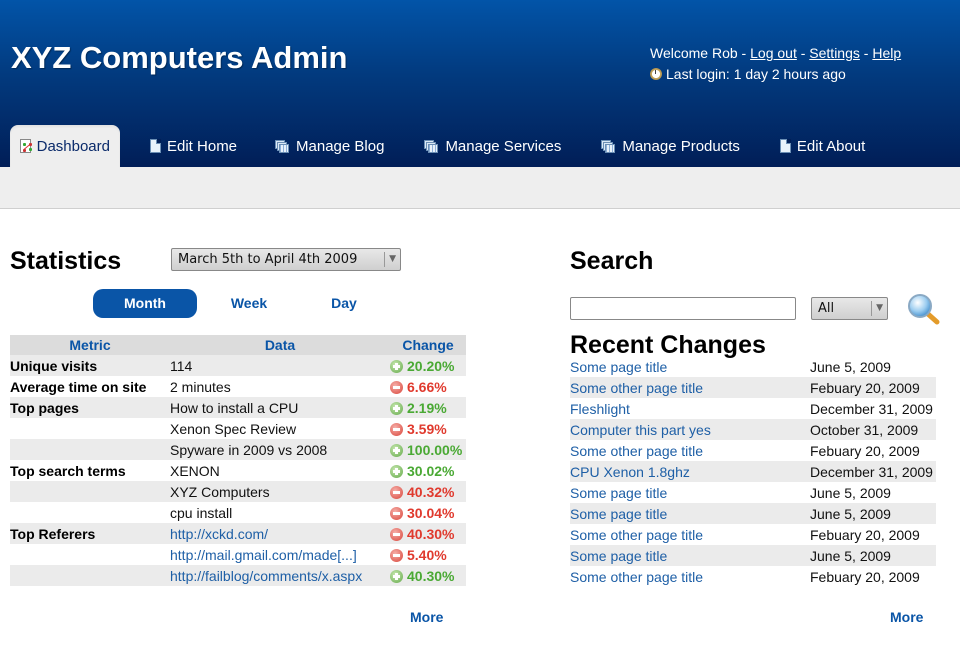  I want to click on change-value: 5.40%, so click(427, 554).